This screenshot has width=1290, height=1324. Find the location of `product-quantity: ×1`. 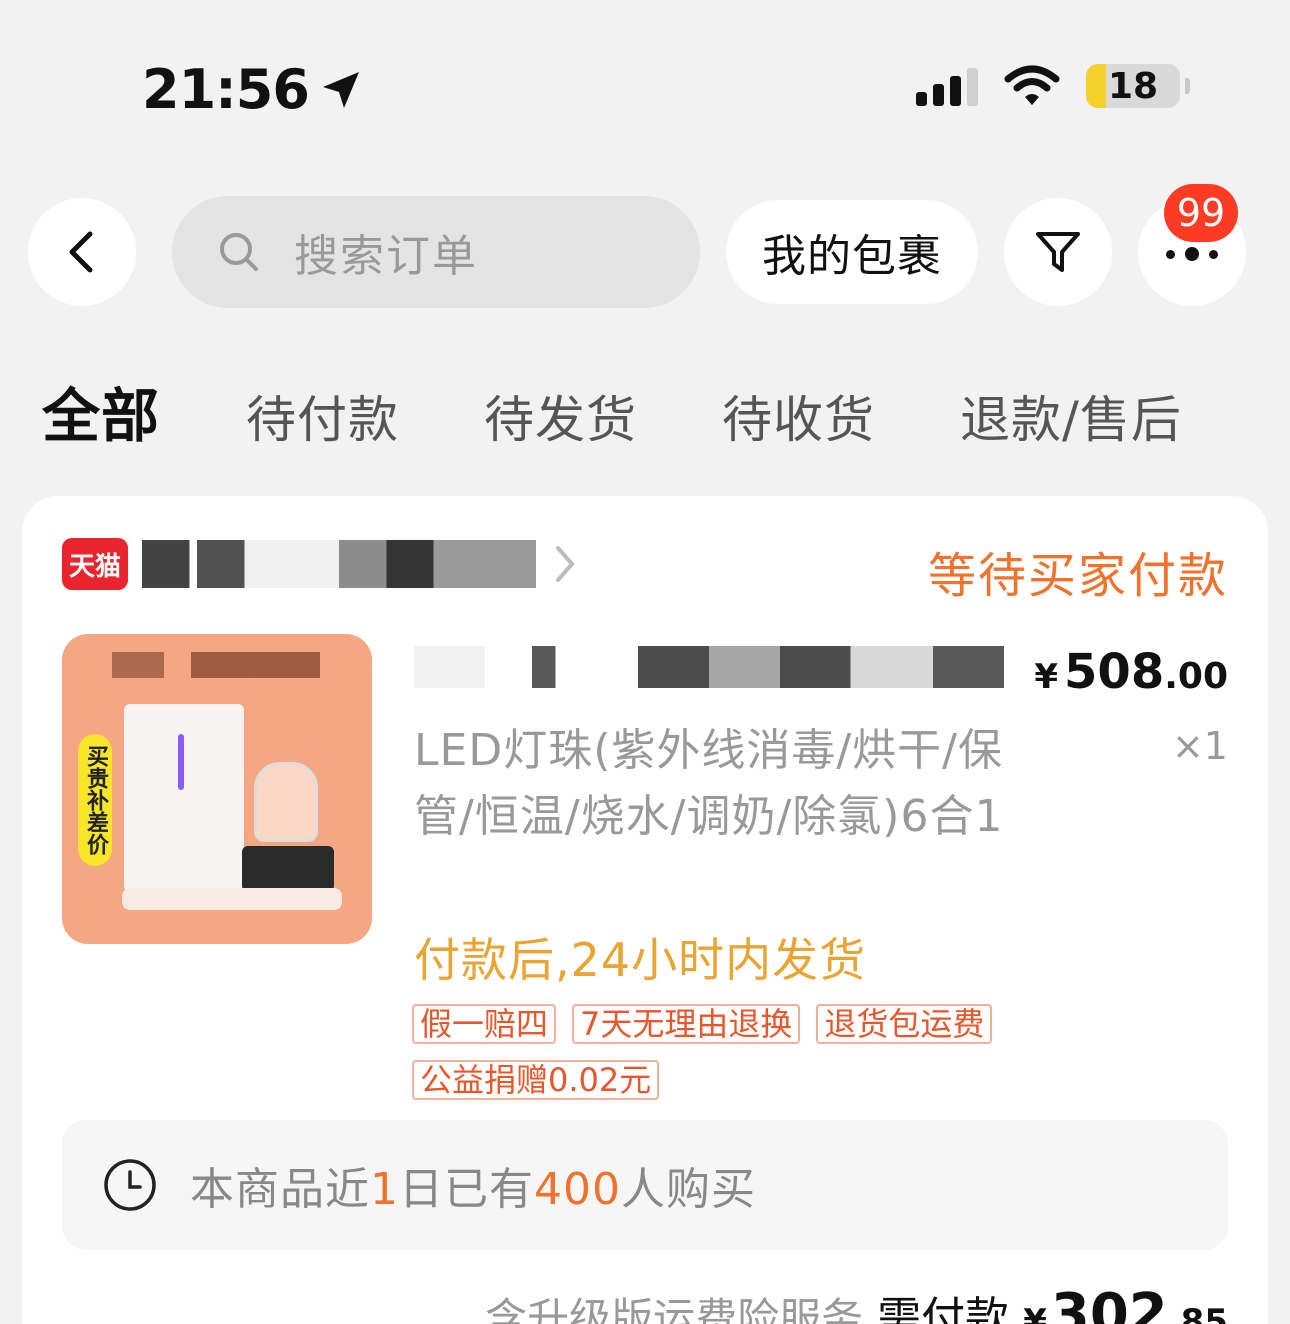

product-quantity: ×1 is located at coordinates (1199, 746).